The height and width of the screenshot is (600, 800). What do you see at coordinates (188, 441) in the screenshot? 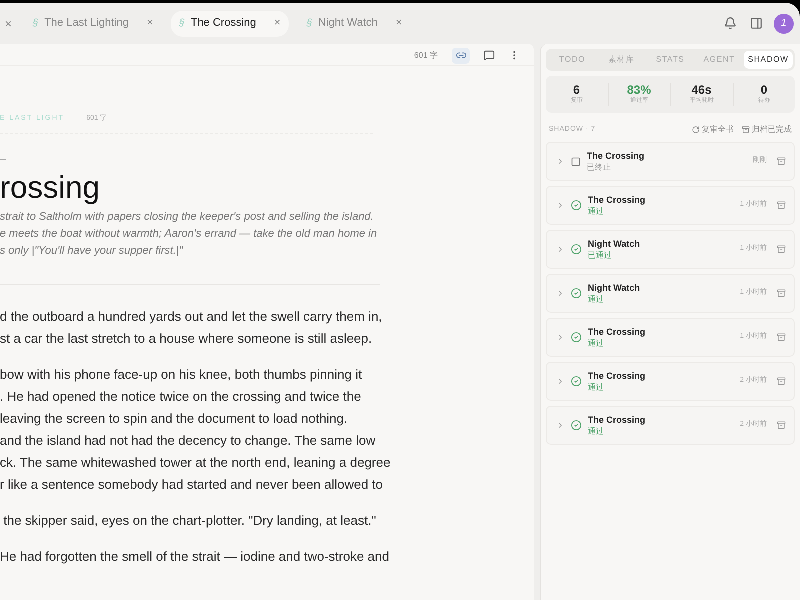
I see `body-text-line: and the island had not had the decency to change. The same low` at bounding box center [188, 441].